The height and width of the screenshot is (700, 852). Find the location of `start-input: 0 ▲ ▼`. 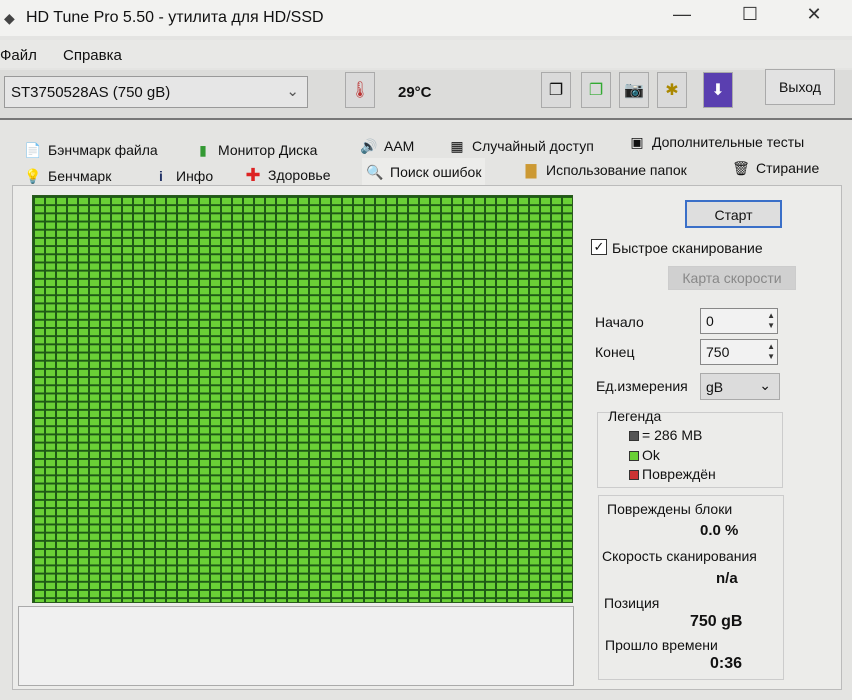

start-input: 0 ▲ ▼ is located at coordinates (739, 321).